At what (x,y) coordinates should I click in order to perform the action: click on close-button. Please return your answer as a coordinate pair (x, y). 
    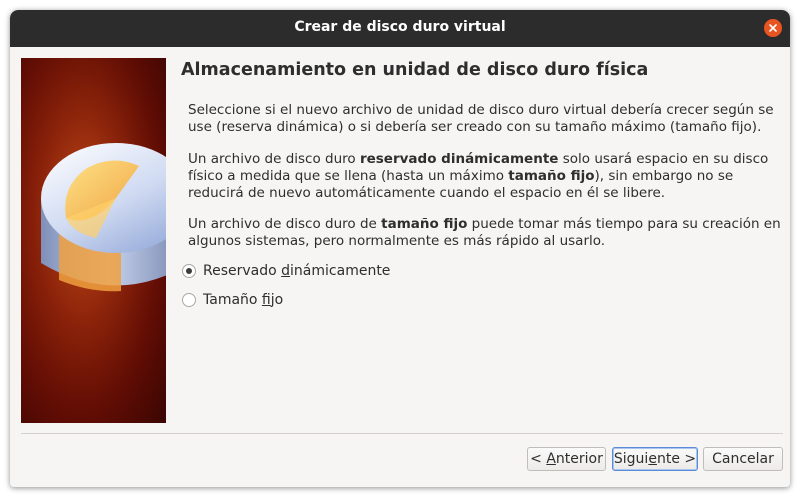
    Looking at the image, I should click on (773, 28).